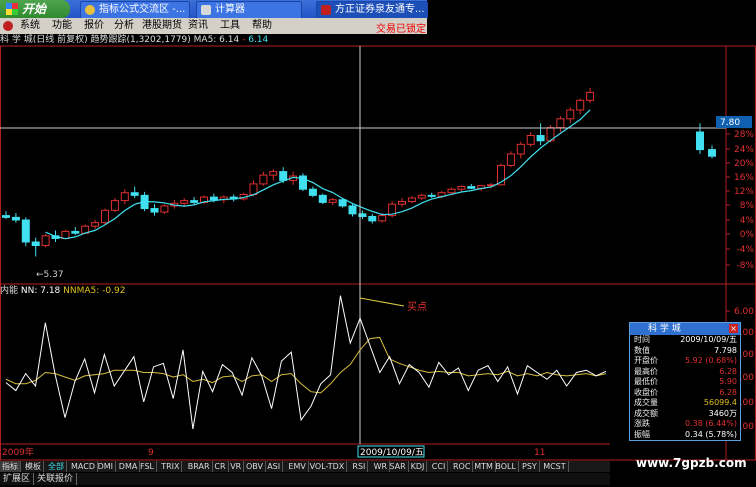 The image size is (756, 487). What do you see at coordinates (462, 466) in the screenshot?
I see `indicator-tab: ROC` at bounding box center [462, 466].